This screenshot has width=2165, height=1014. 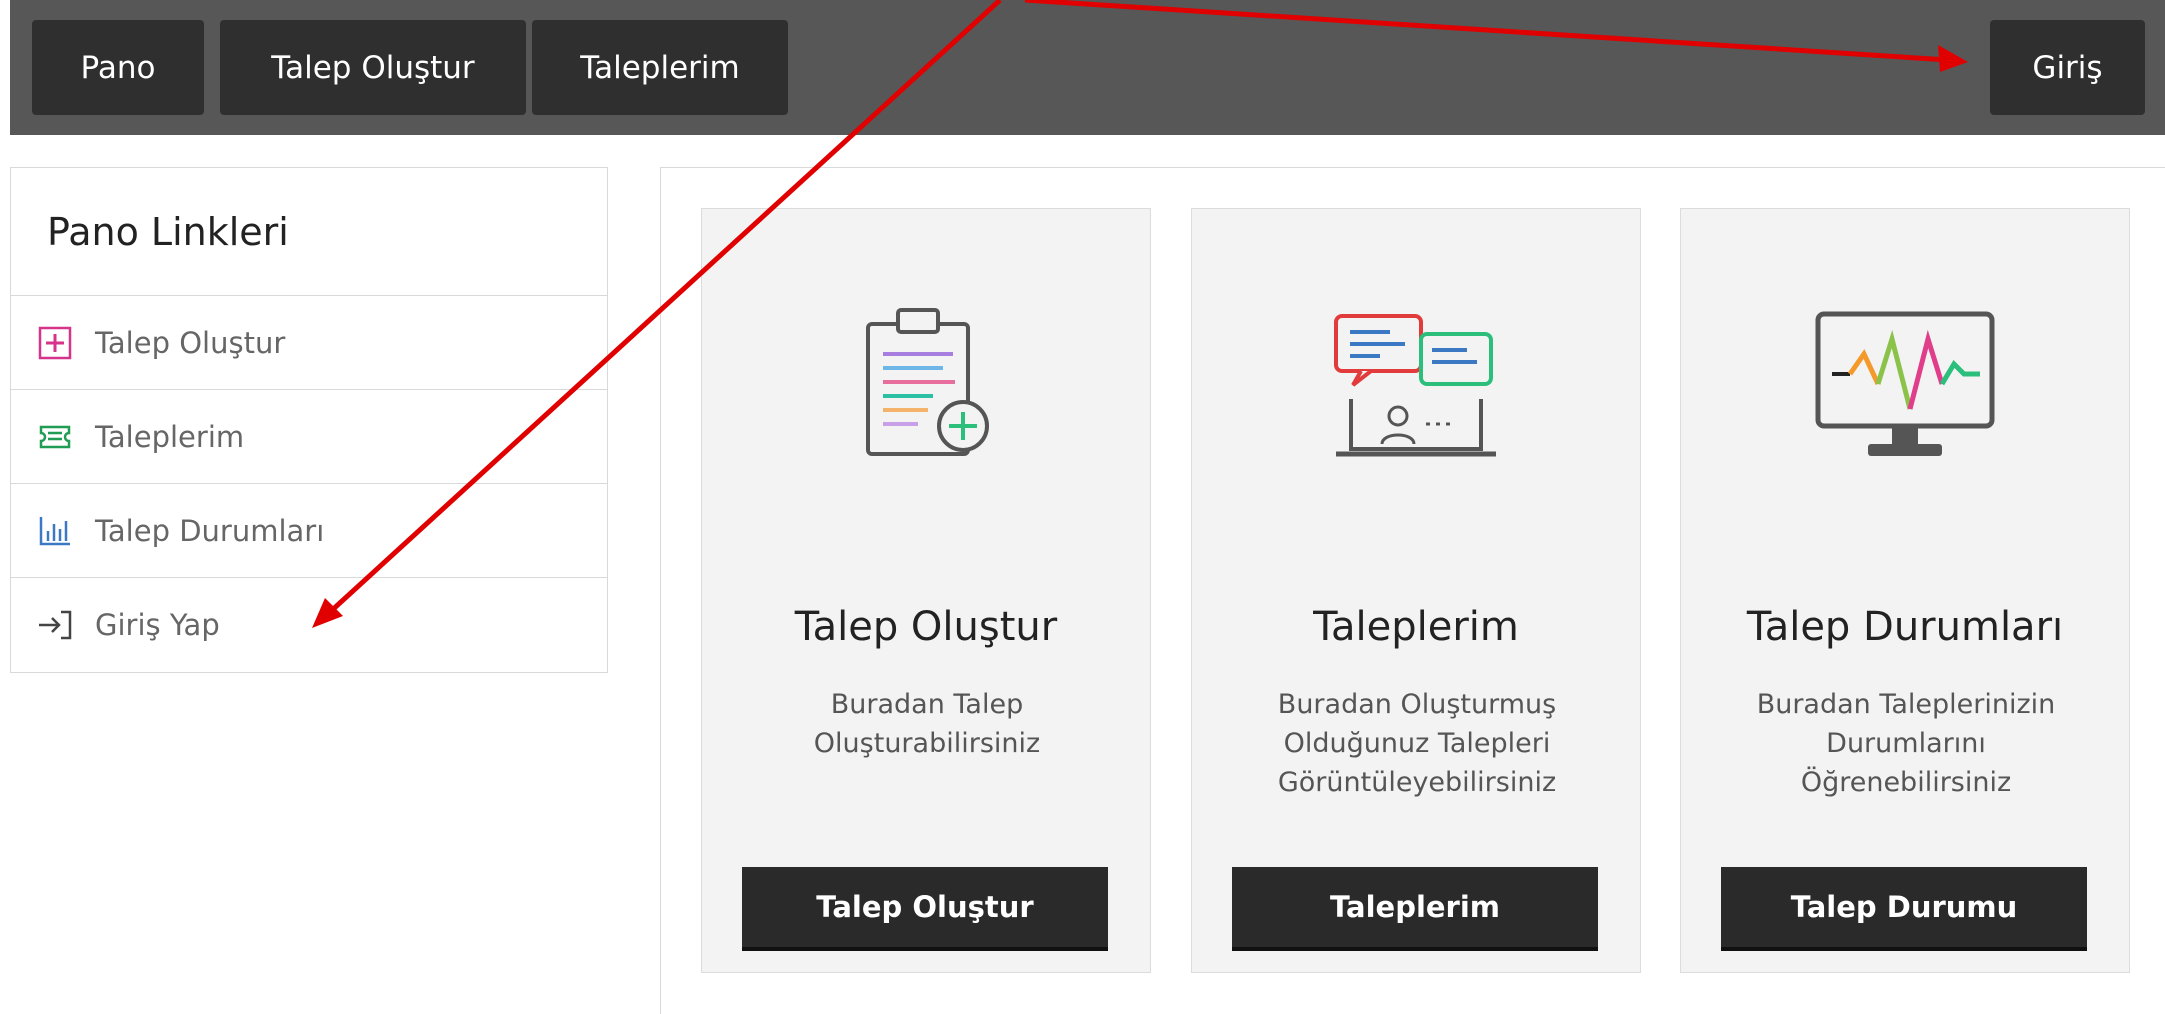 I want to click on talep-olustur-button: Talep Oluştur, so click(x=925, y=909).